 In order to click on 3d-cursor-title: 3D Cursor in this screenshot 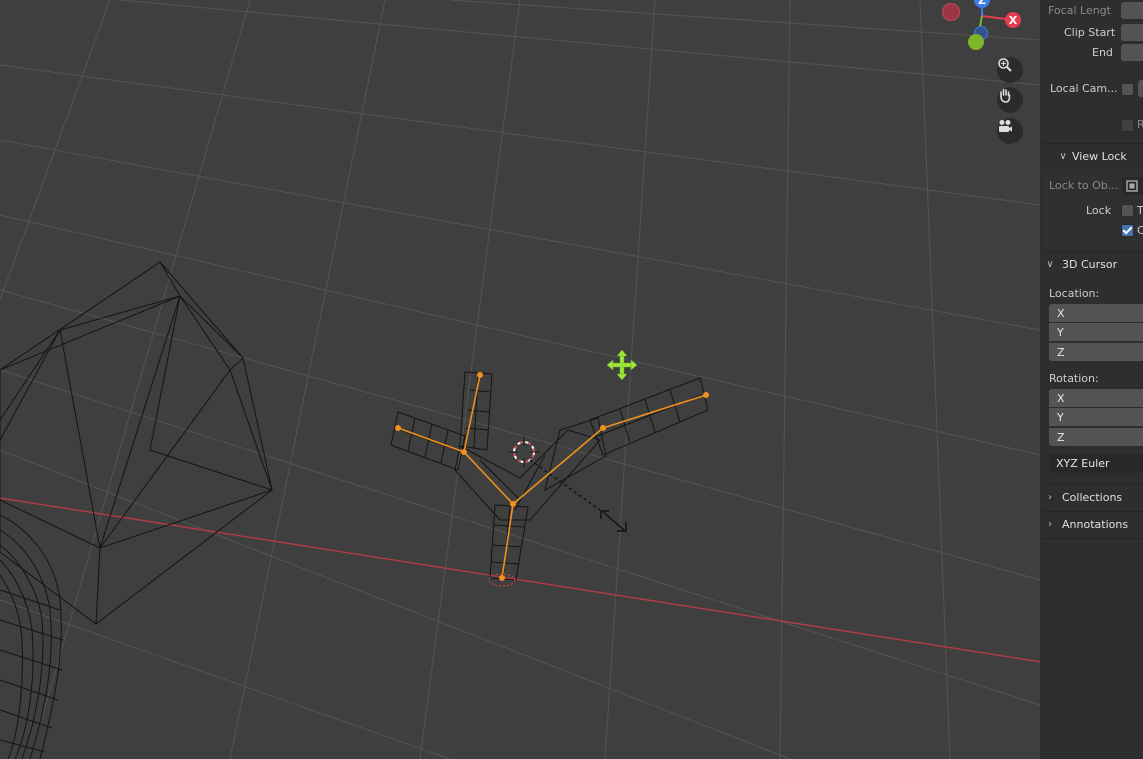, I will do `click(1090, 264)`.